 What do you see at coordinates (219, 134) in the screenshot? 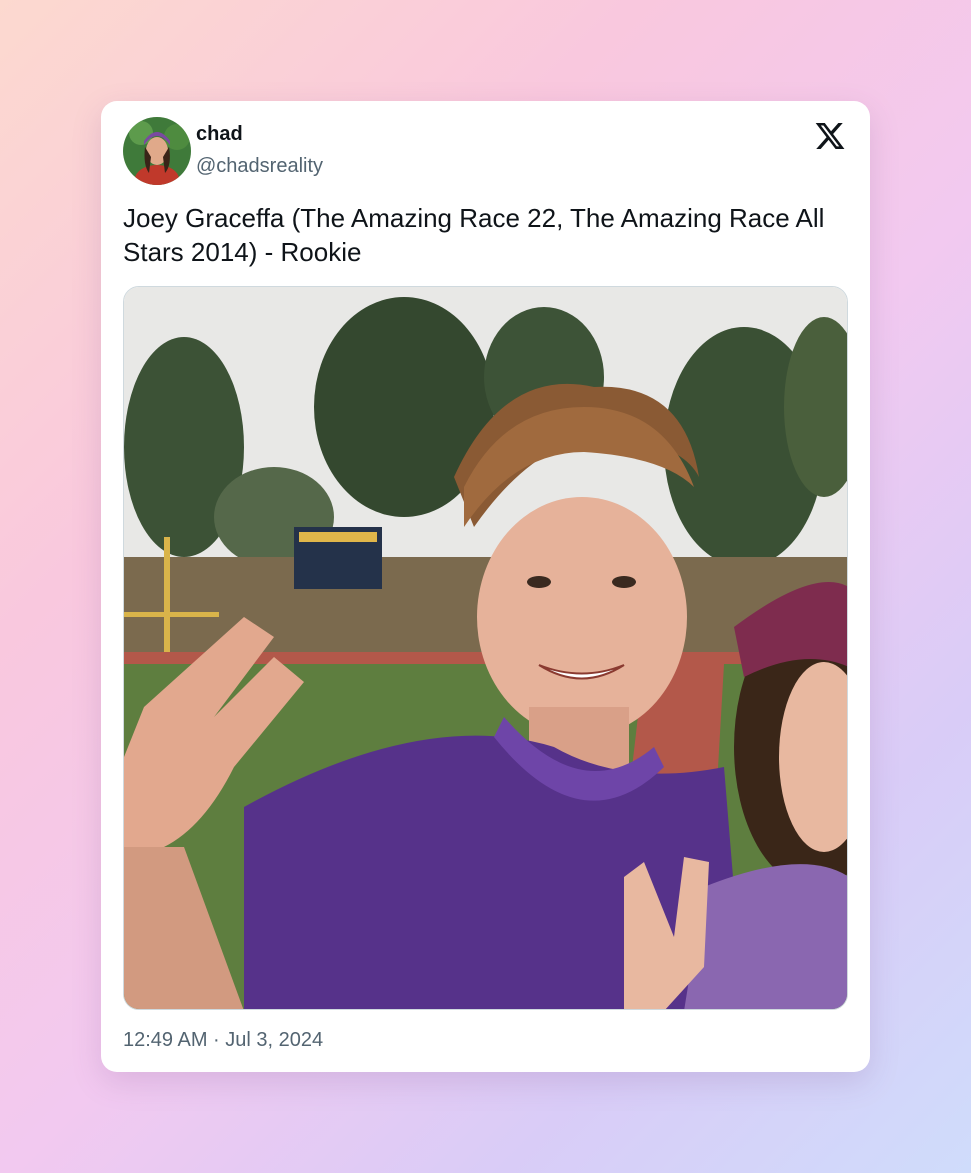
I see `display-name: chad` at bounding box center [219, 134].